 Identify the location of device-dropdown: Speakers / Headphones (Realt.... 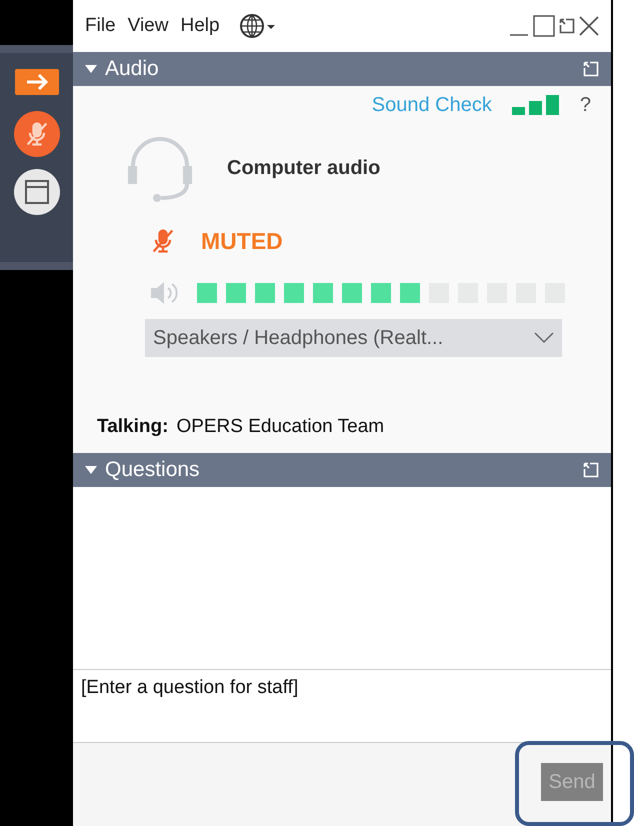
(353, 337).